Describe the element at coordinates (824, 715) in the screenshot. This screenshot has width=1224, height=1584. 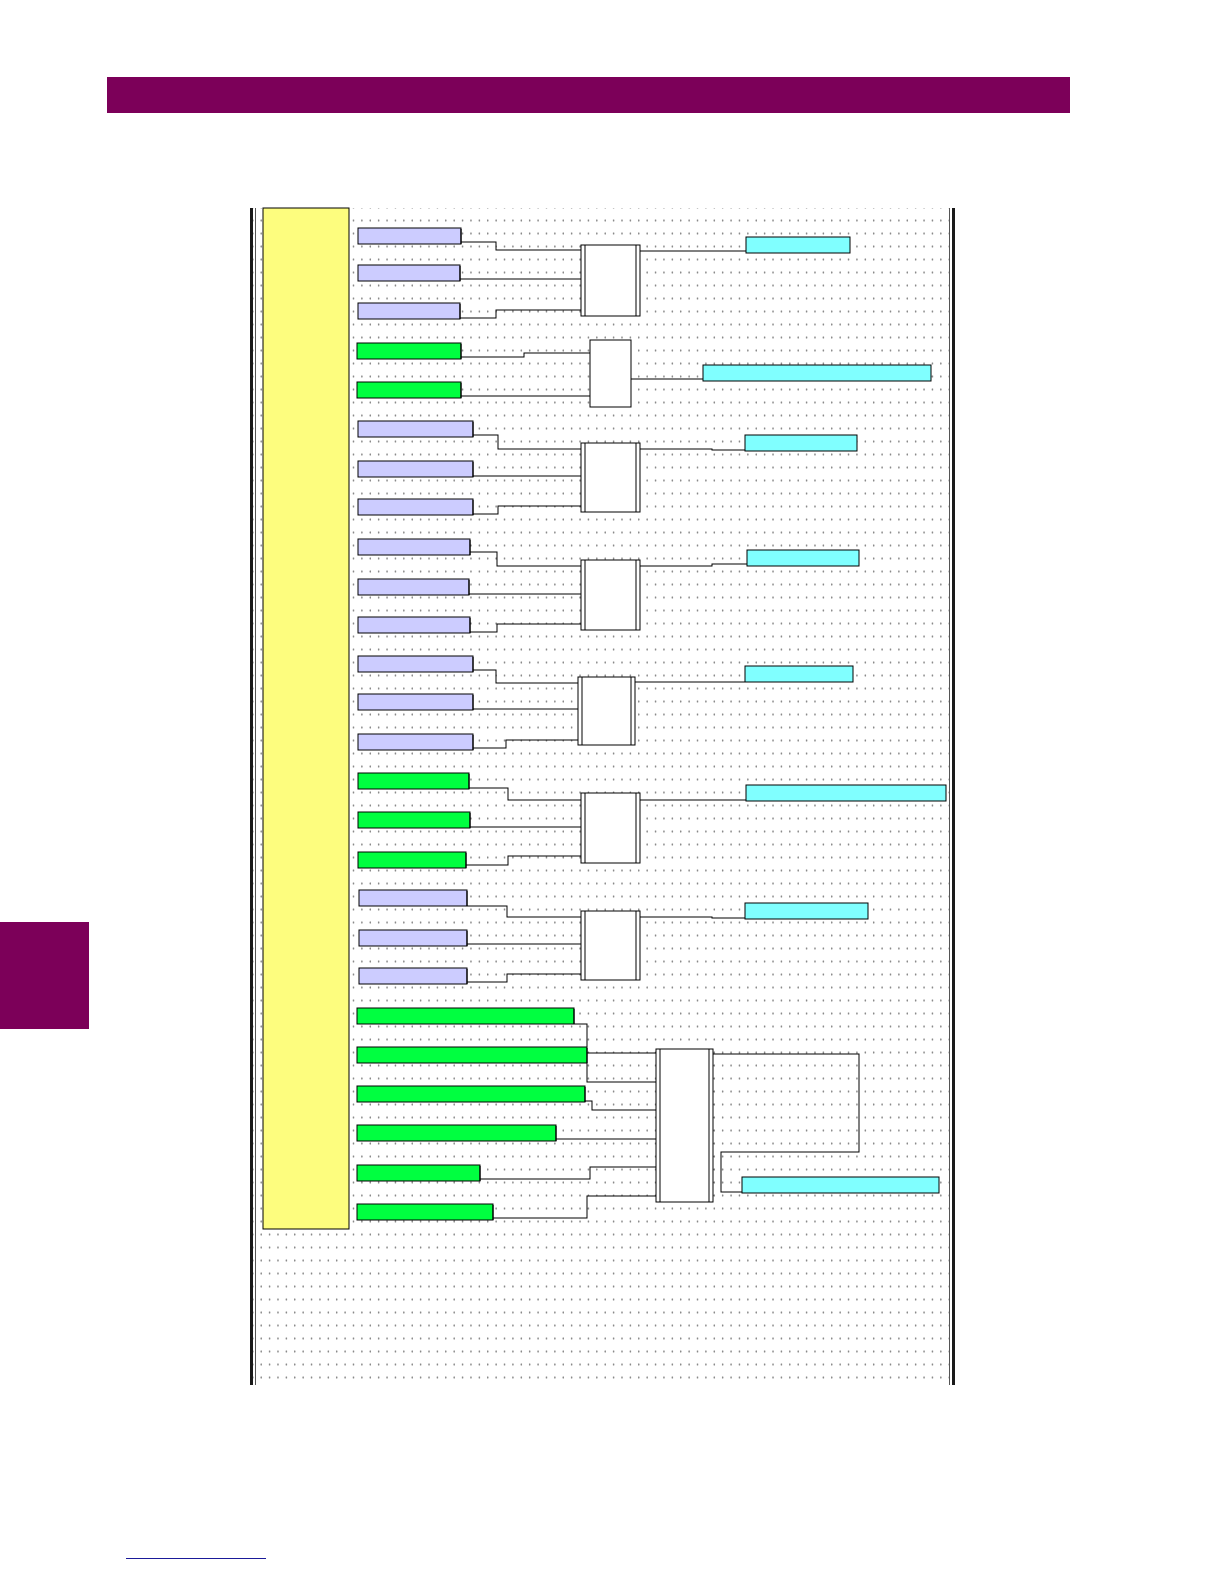
I see `virtual-output-blocks` at that location.